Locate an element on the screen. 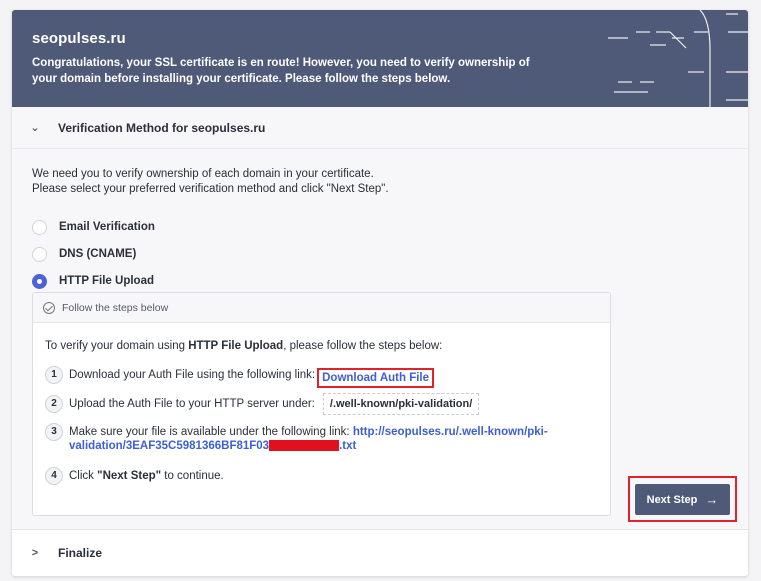  verification-section-header: ⌄ Verification Method for seopulses.ru is located at coordinates (380, 128).